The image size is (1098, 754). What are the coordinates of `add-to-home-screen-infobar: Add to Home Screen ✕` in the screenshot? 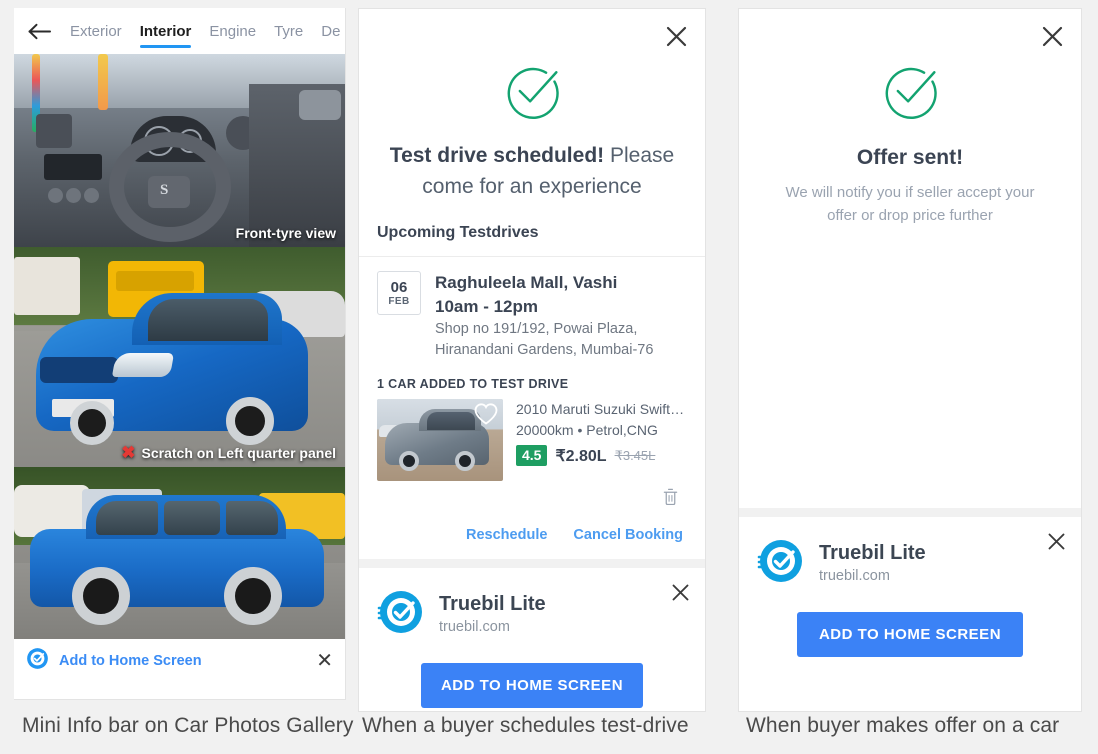 It's located at (179, 661).